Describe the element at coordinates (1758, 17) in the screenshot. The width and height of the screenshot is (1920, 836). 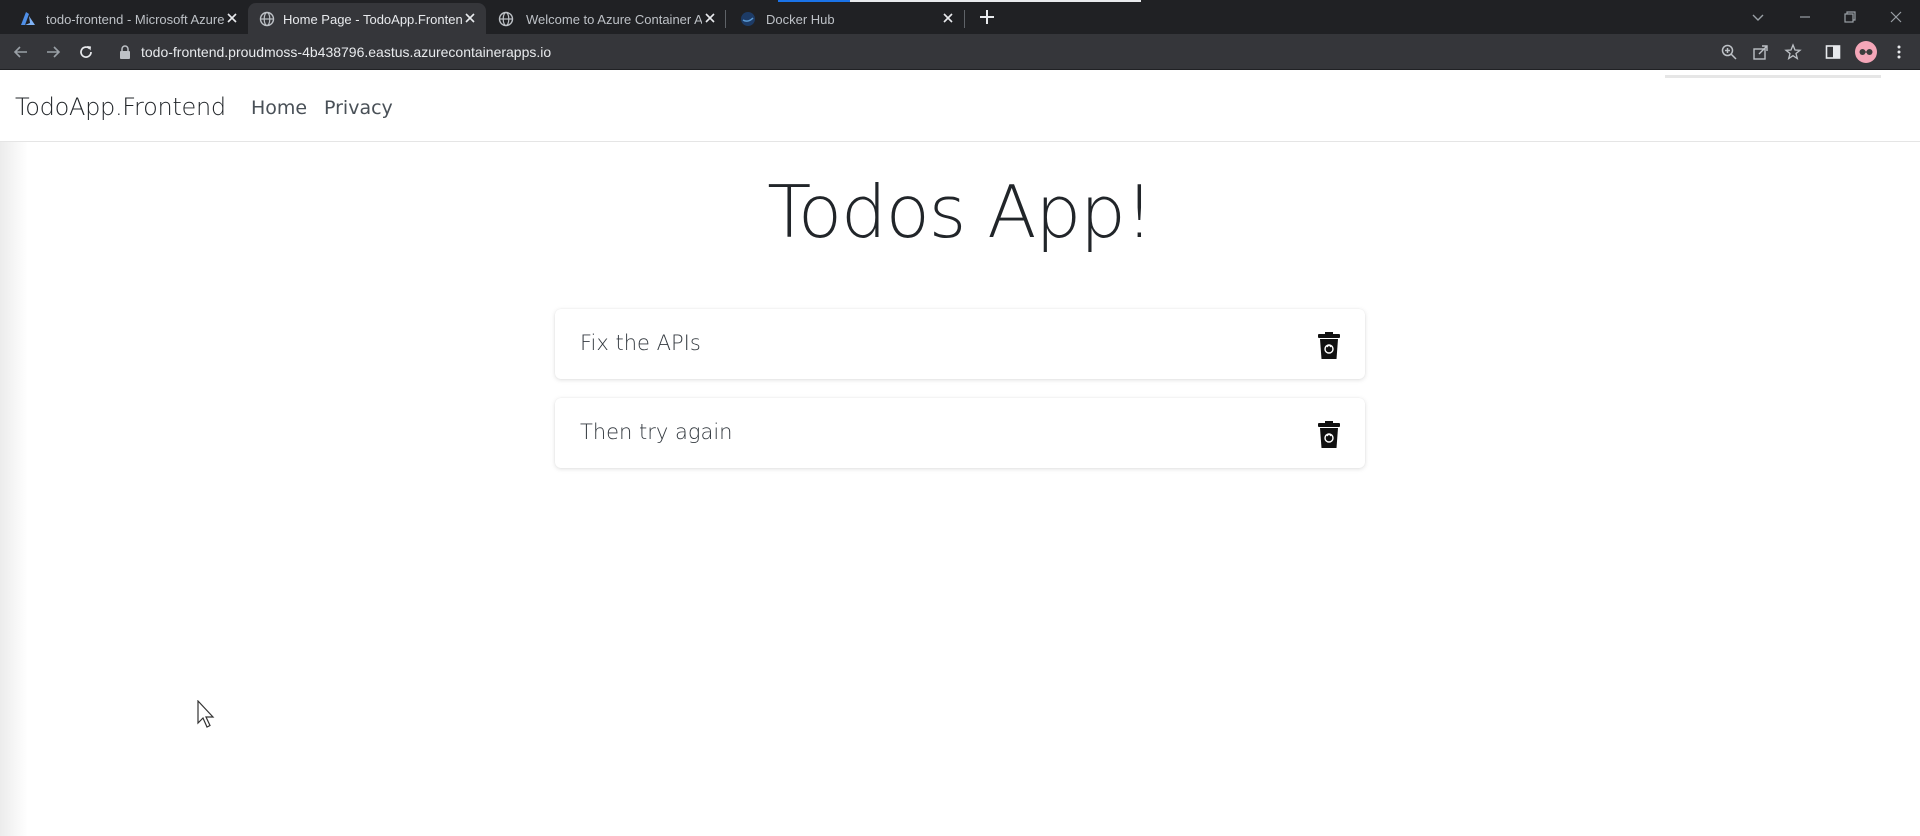
I see `tab-search-chevron-icon` at that location.